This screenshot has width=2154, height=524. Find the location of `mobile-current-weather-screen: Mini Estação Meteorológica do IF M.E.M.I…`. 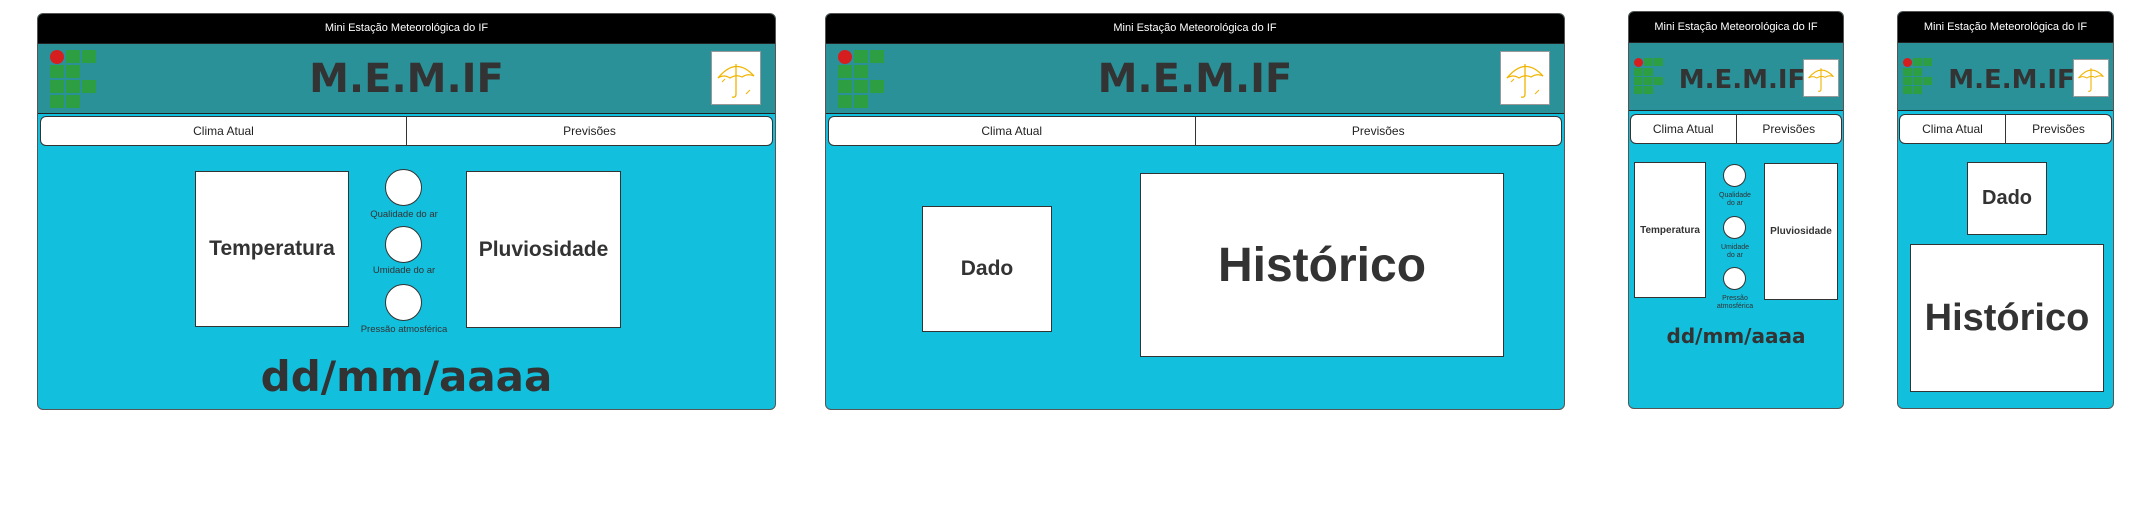

mobile-current-weather-screen: Mini Estação Meteorológica do IF M.E.M.I… is located at coordinates (1736, 210).